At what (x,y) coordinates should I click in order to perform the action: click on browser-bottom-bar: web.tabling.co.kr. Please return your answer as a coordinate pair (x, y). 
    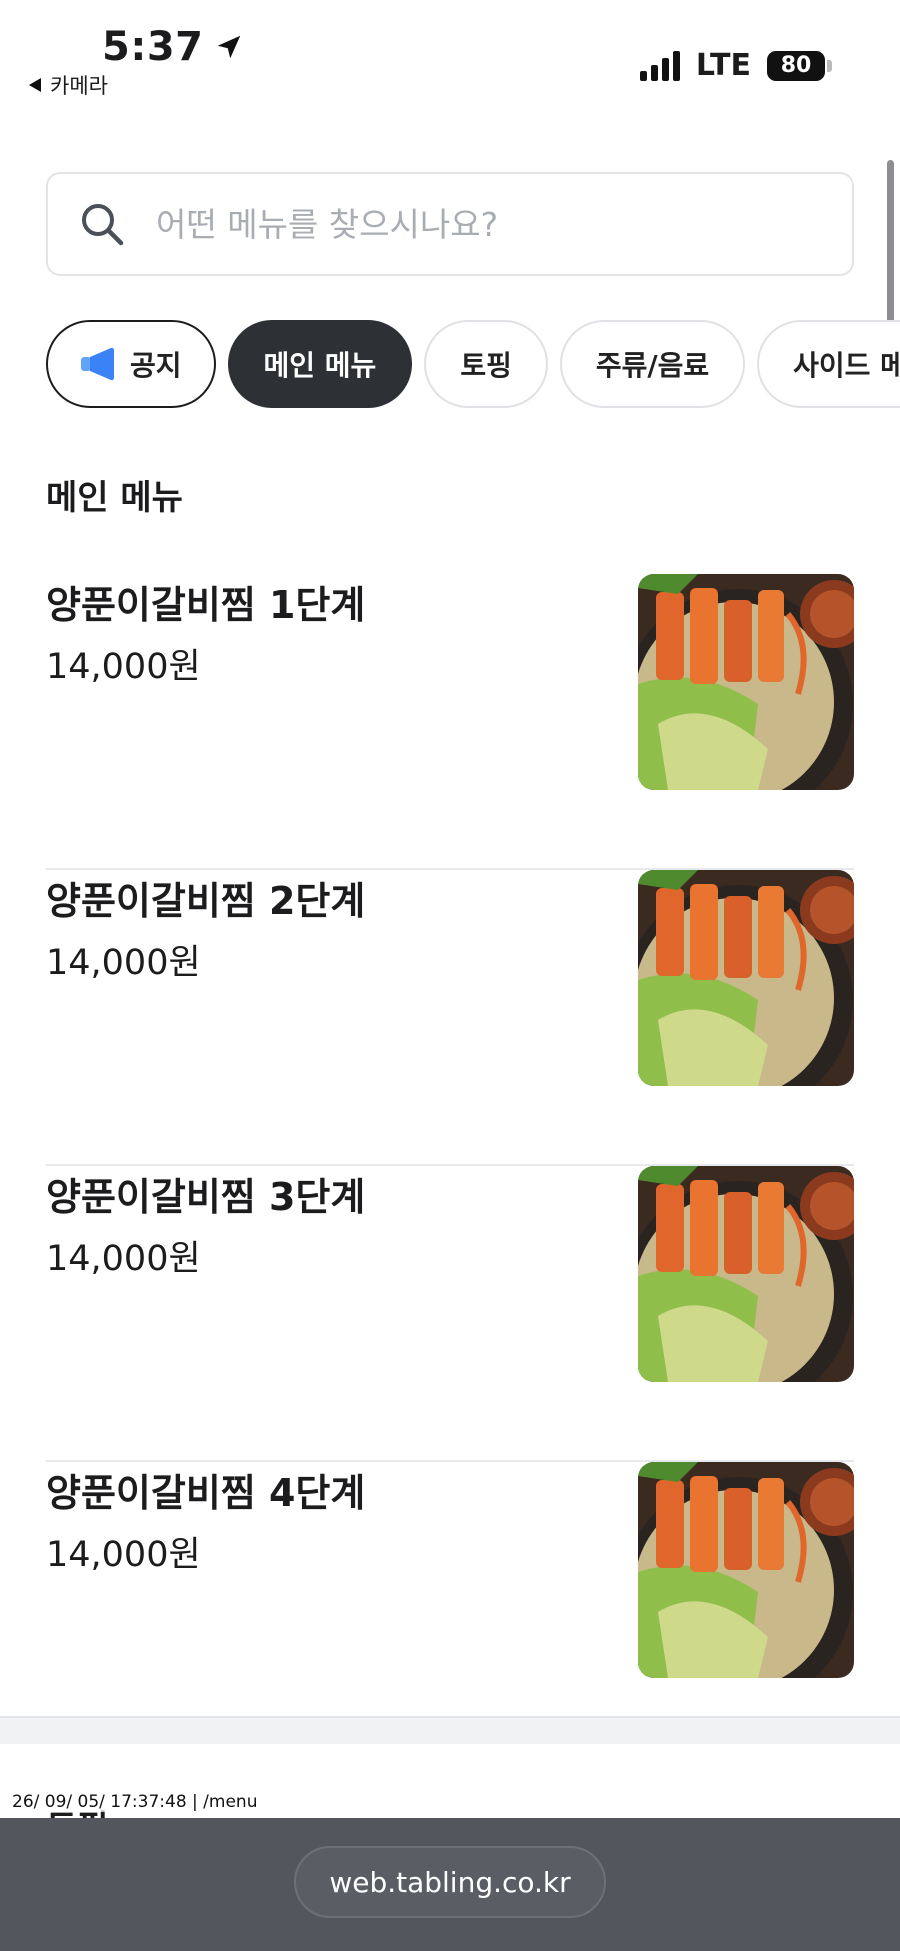
    Looking at the image, I should click on (450, 1884).